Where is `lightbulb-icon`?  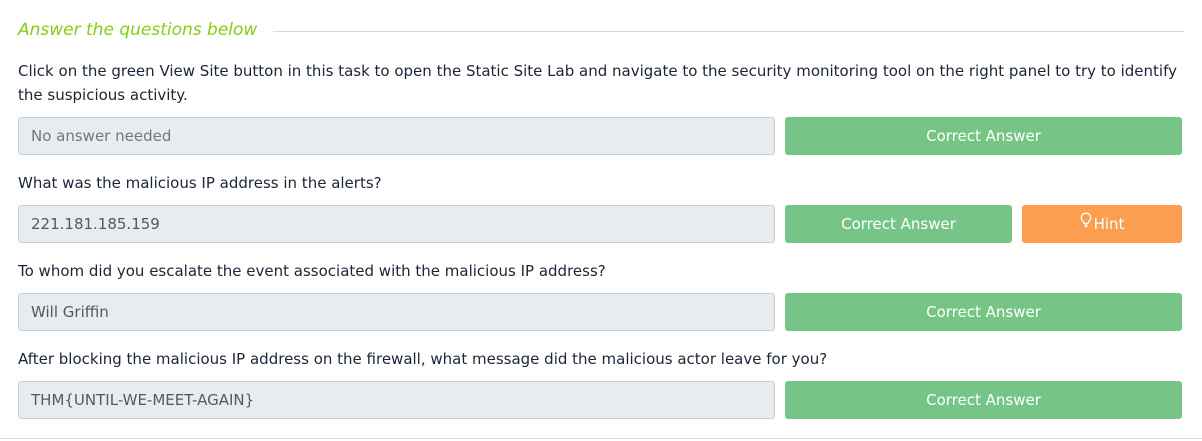
lightbulb-icon is located at coordinates (1086, 223).